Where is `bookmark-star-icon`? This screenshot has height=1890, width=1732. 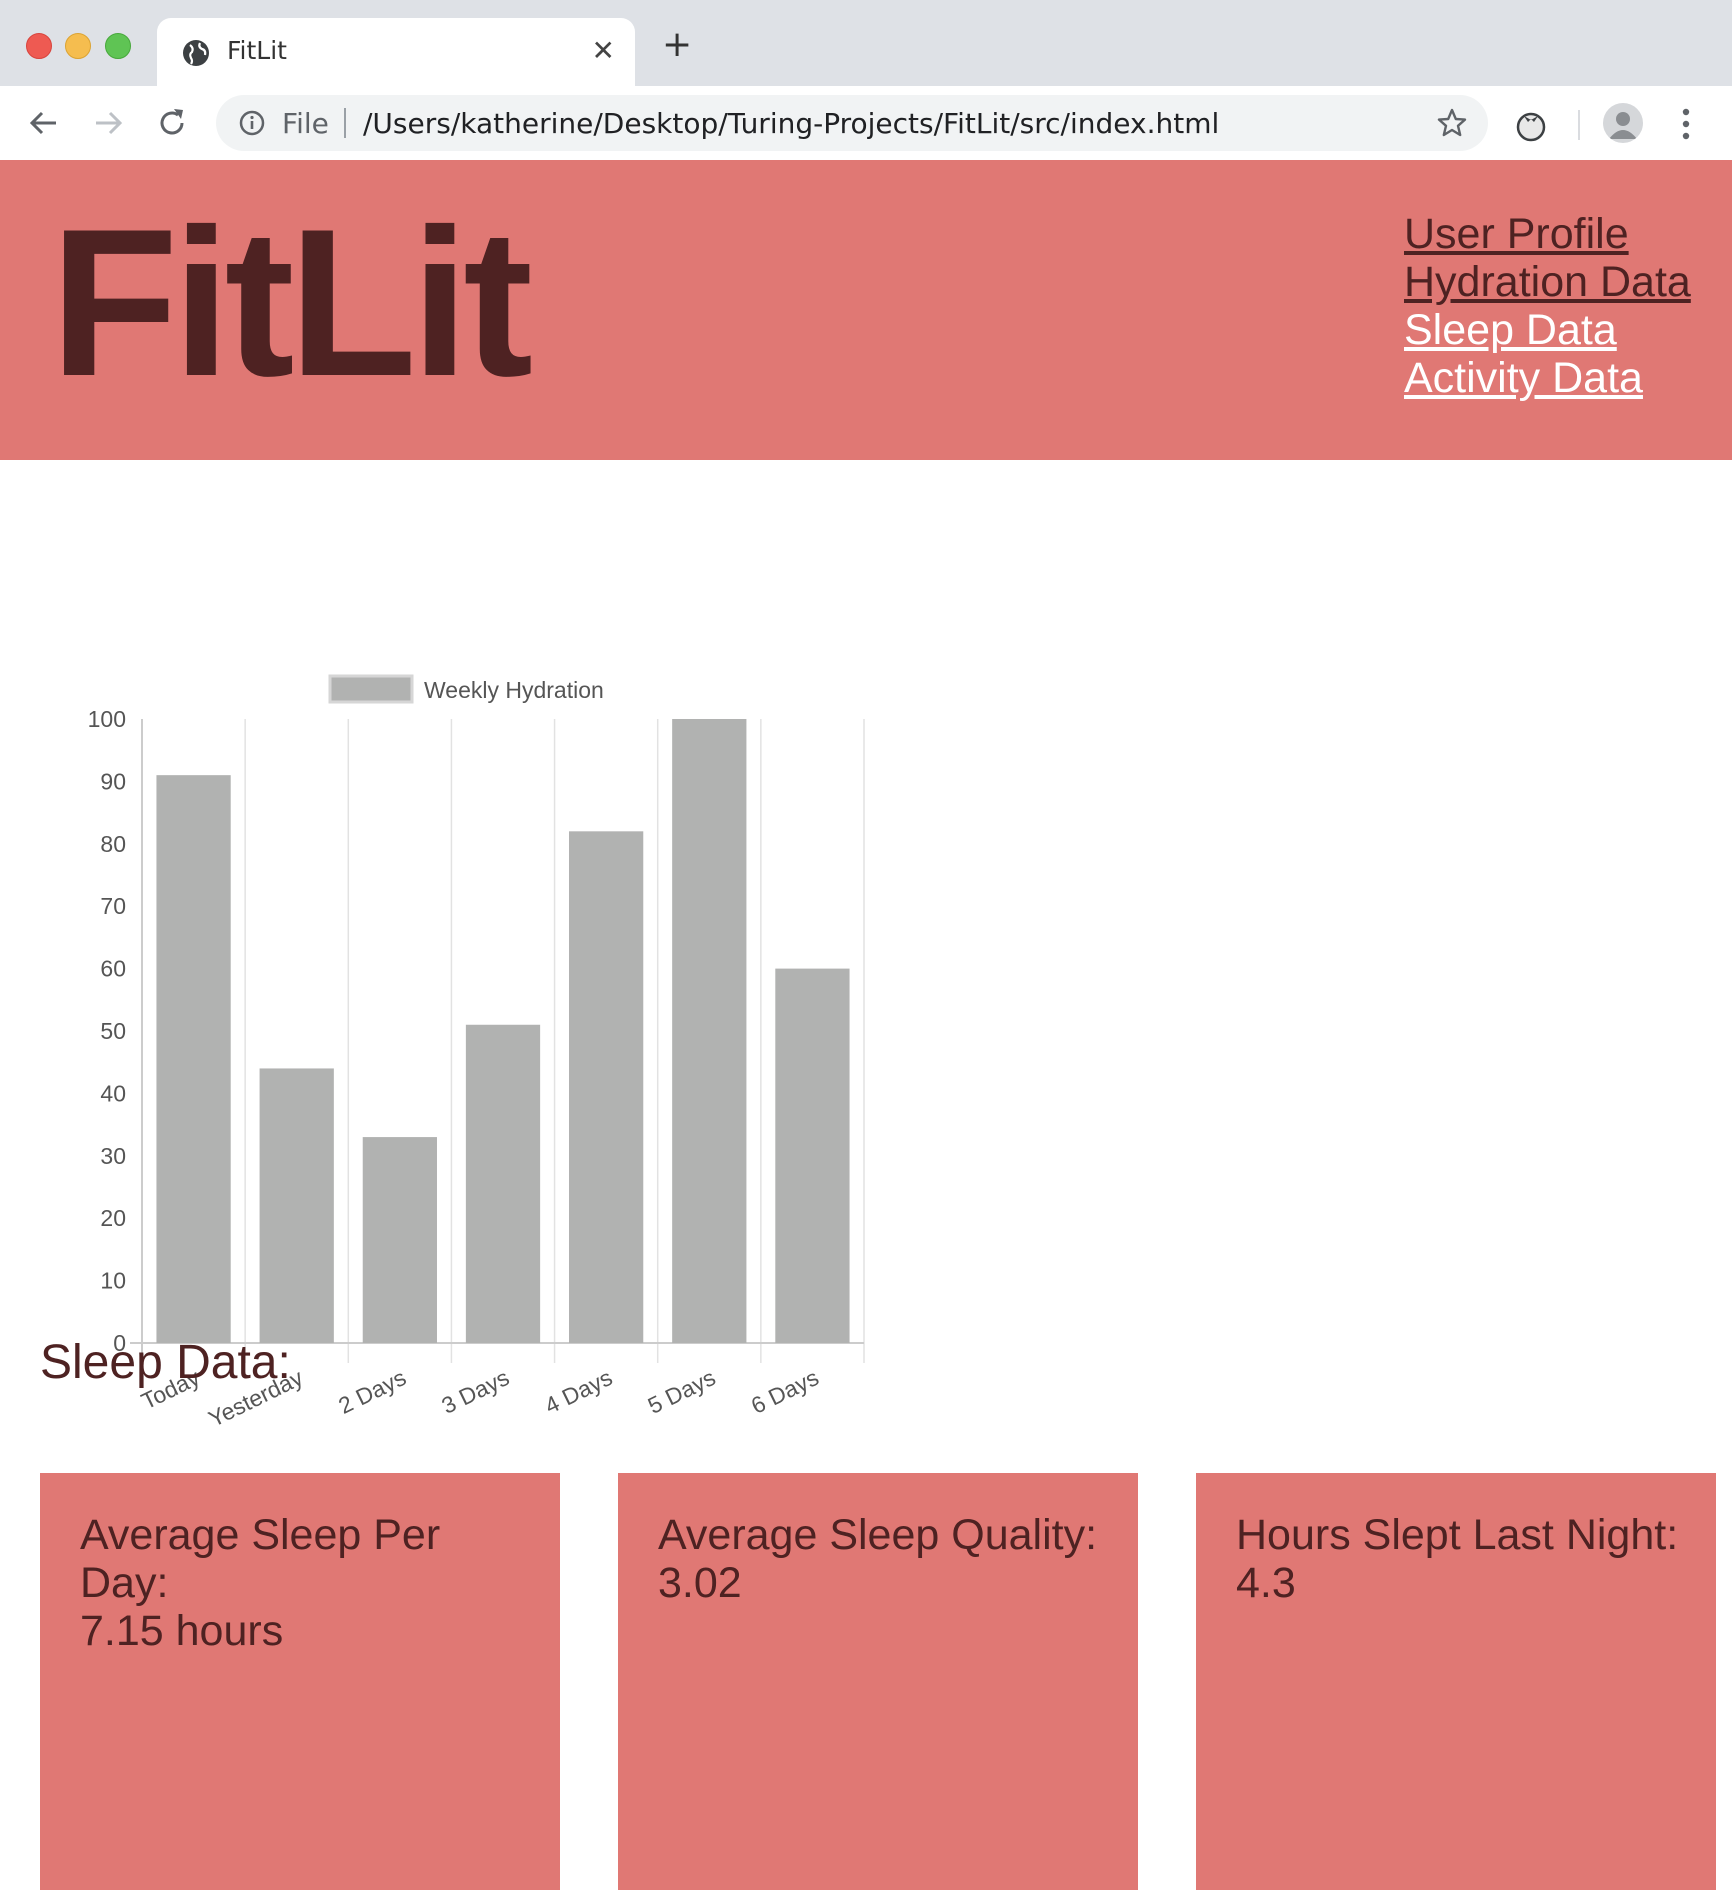 bookmark-star-icon is located at coordinates (1452, 123).